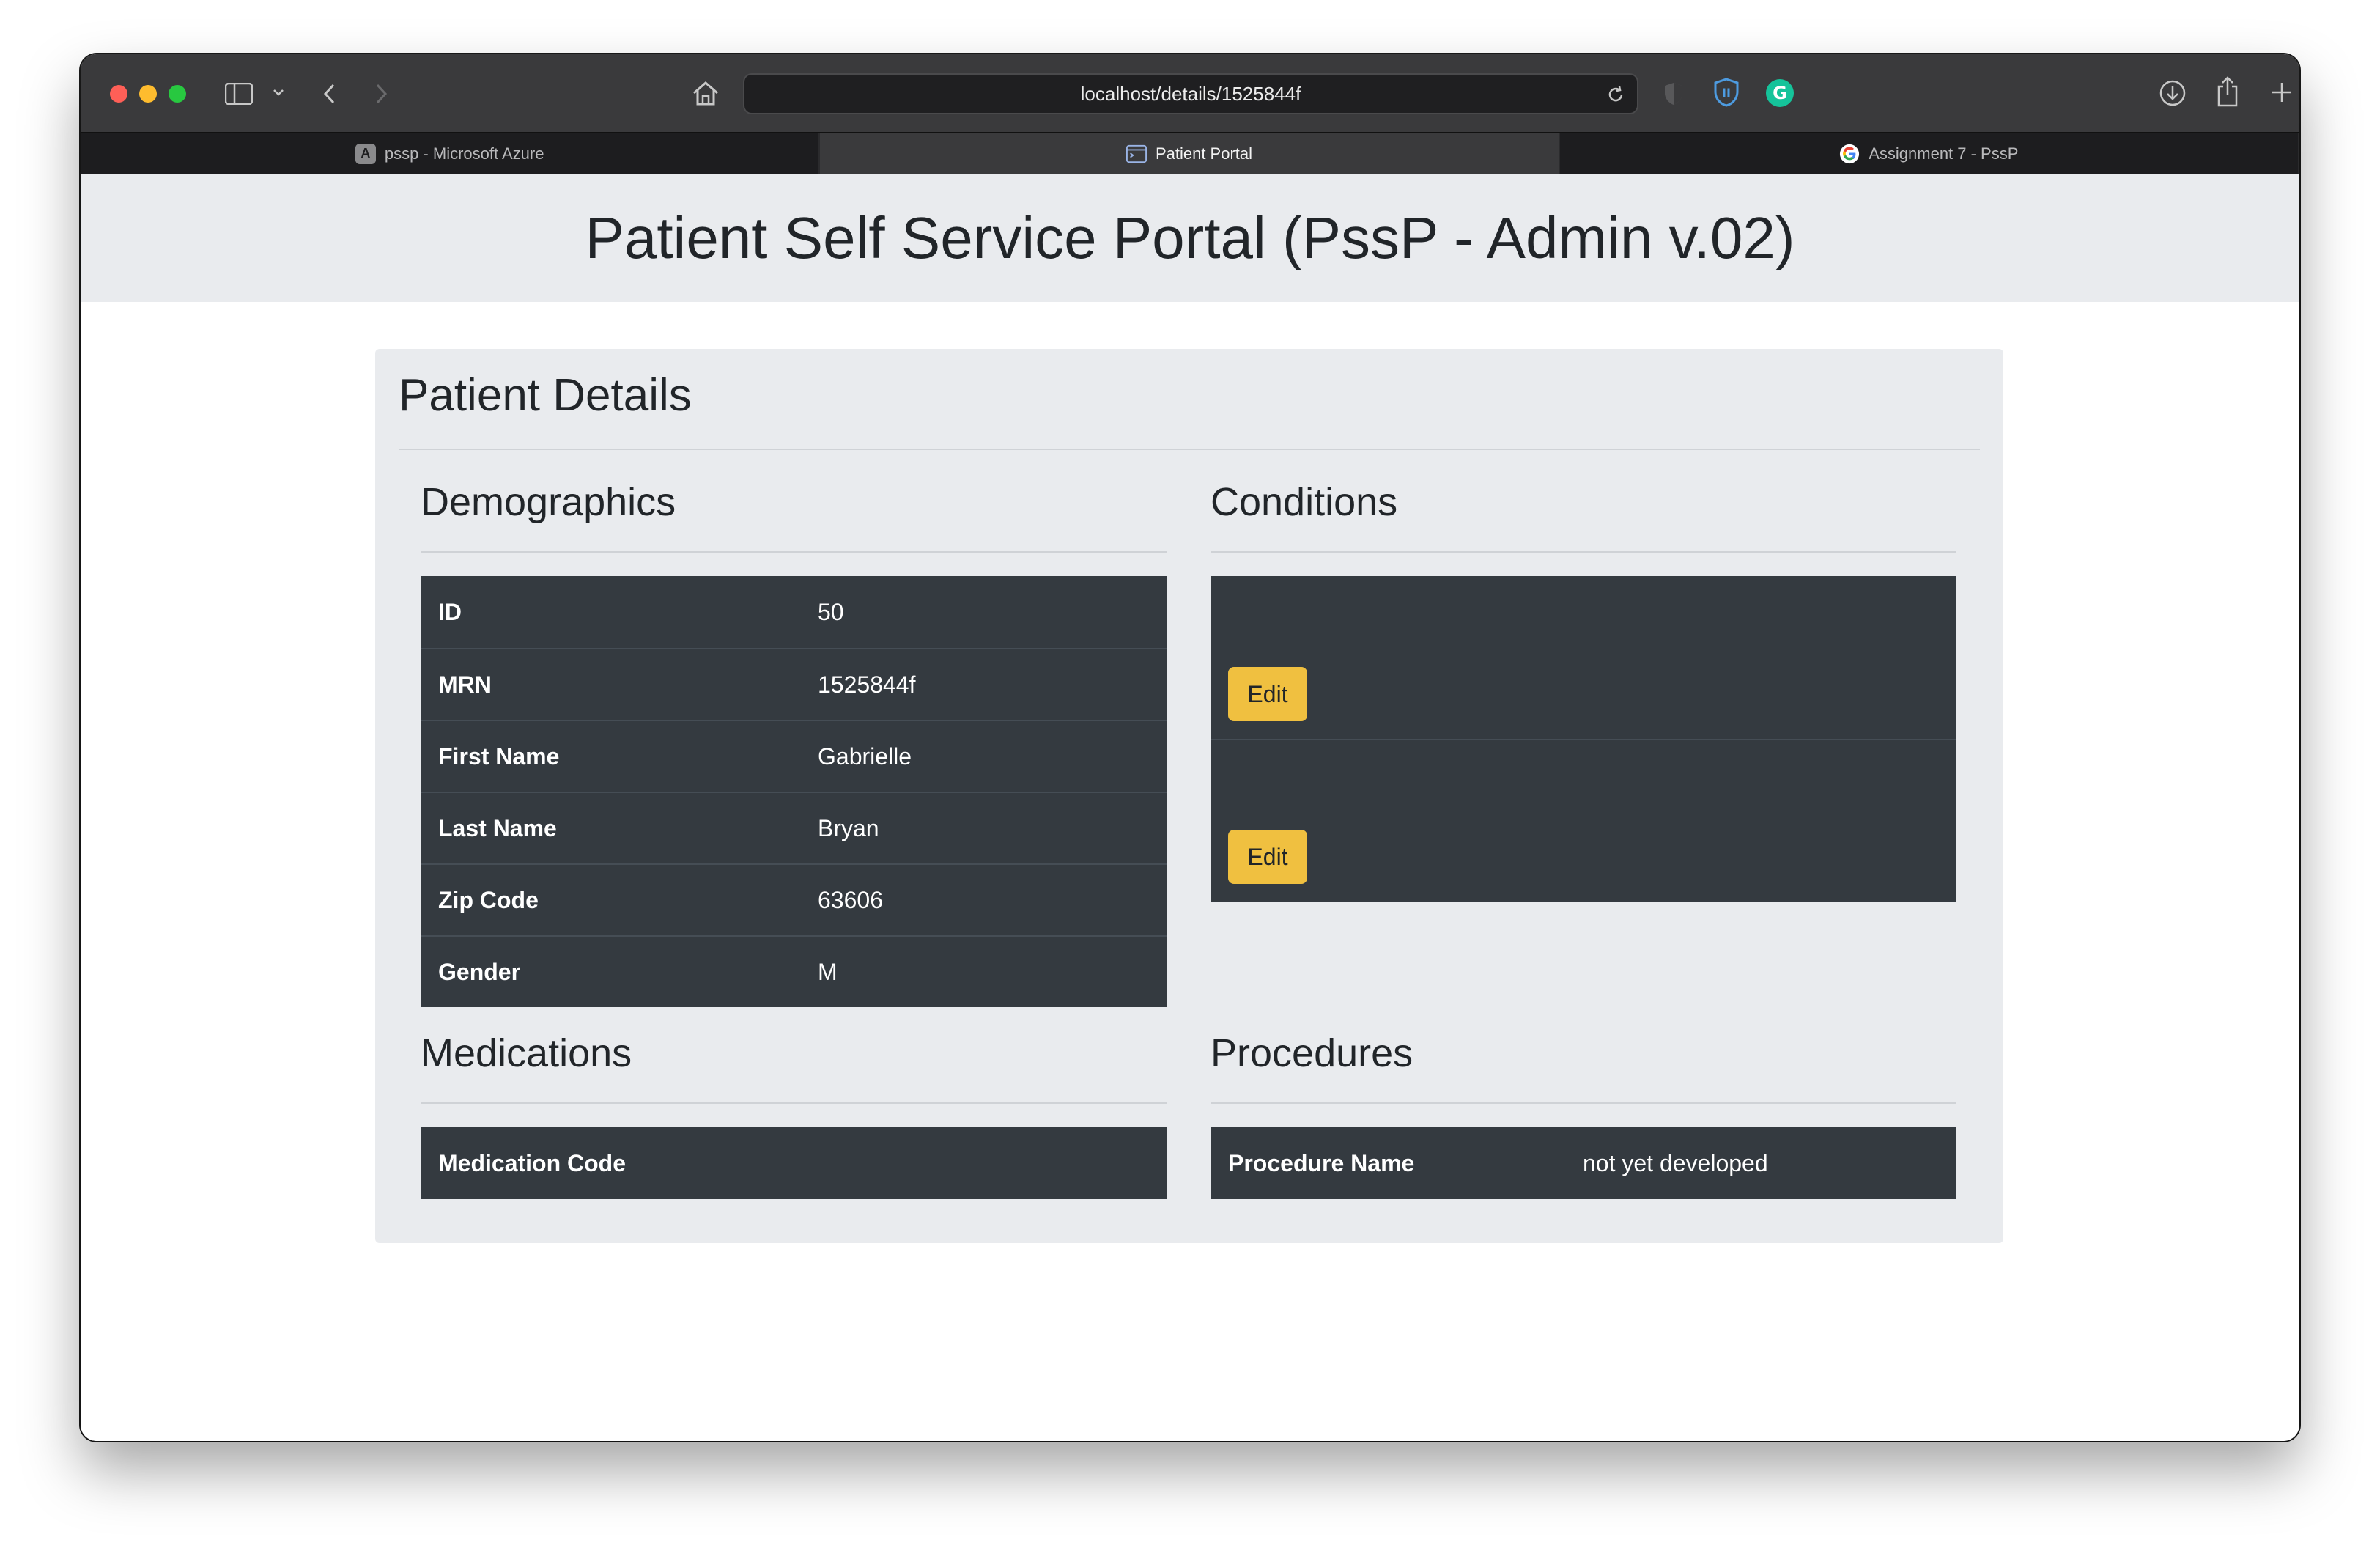  I want to click on back-icon, so click(330, 93).